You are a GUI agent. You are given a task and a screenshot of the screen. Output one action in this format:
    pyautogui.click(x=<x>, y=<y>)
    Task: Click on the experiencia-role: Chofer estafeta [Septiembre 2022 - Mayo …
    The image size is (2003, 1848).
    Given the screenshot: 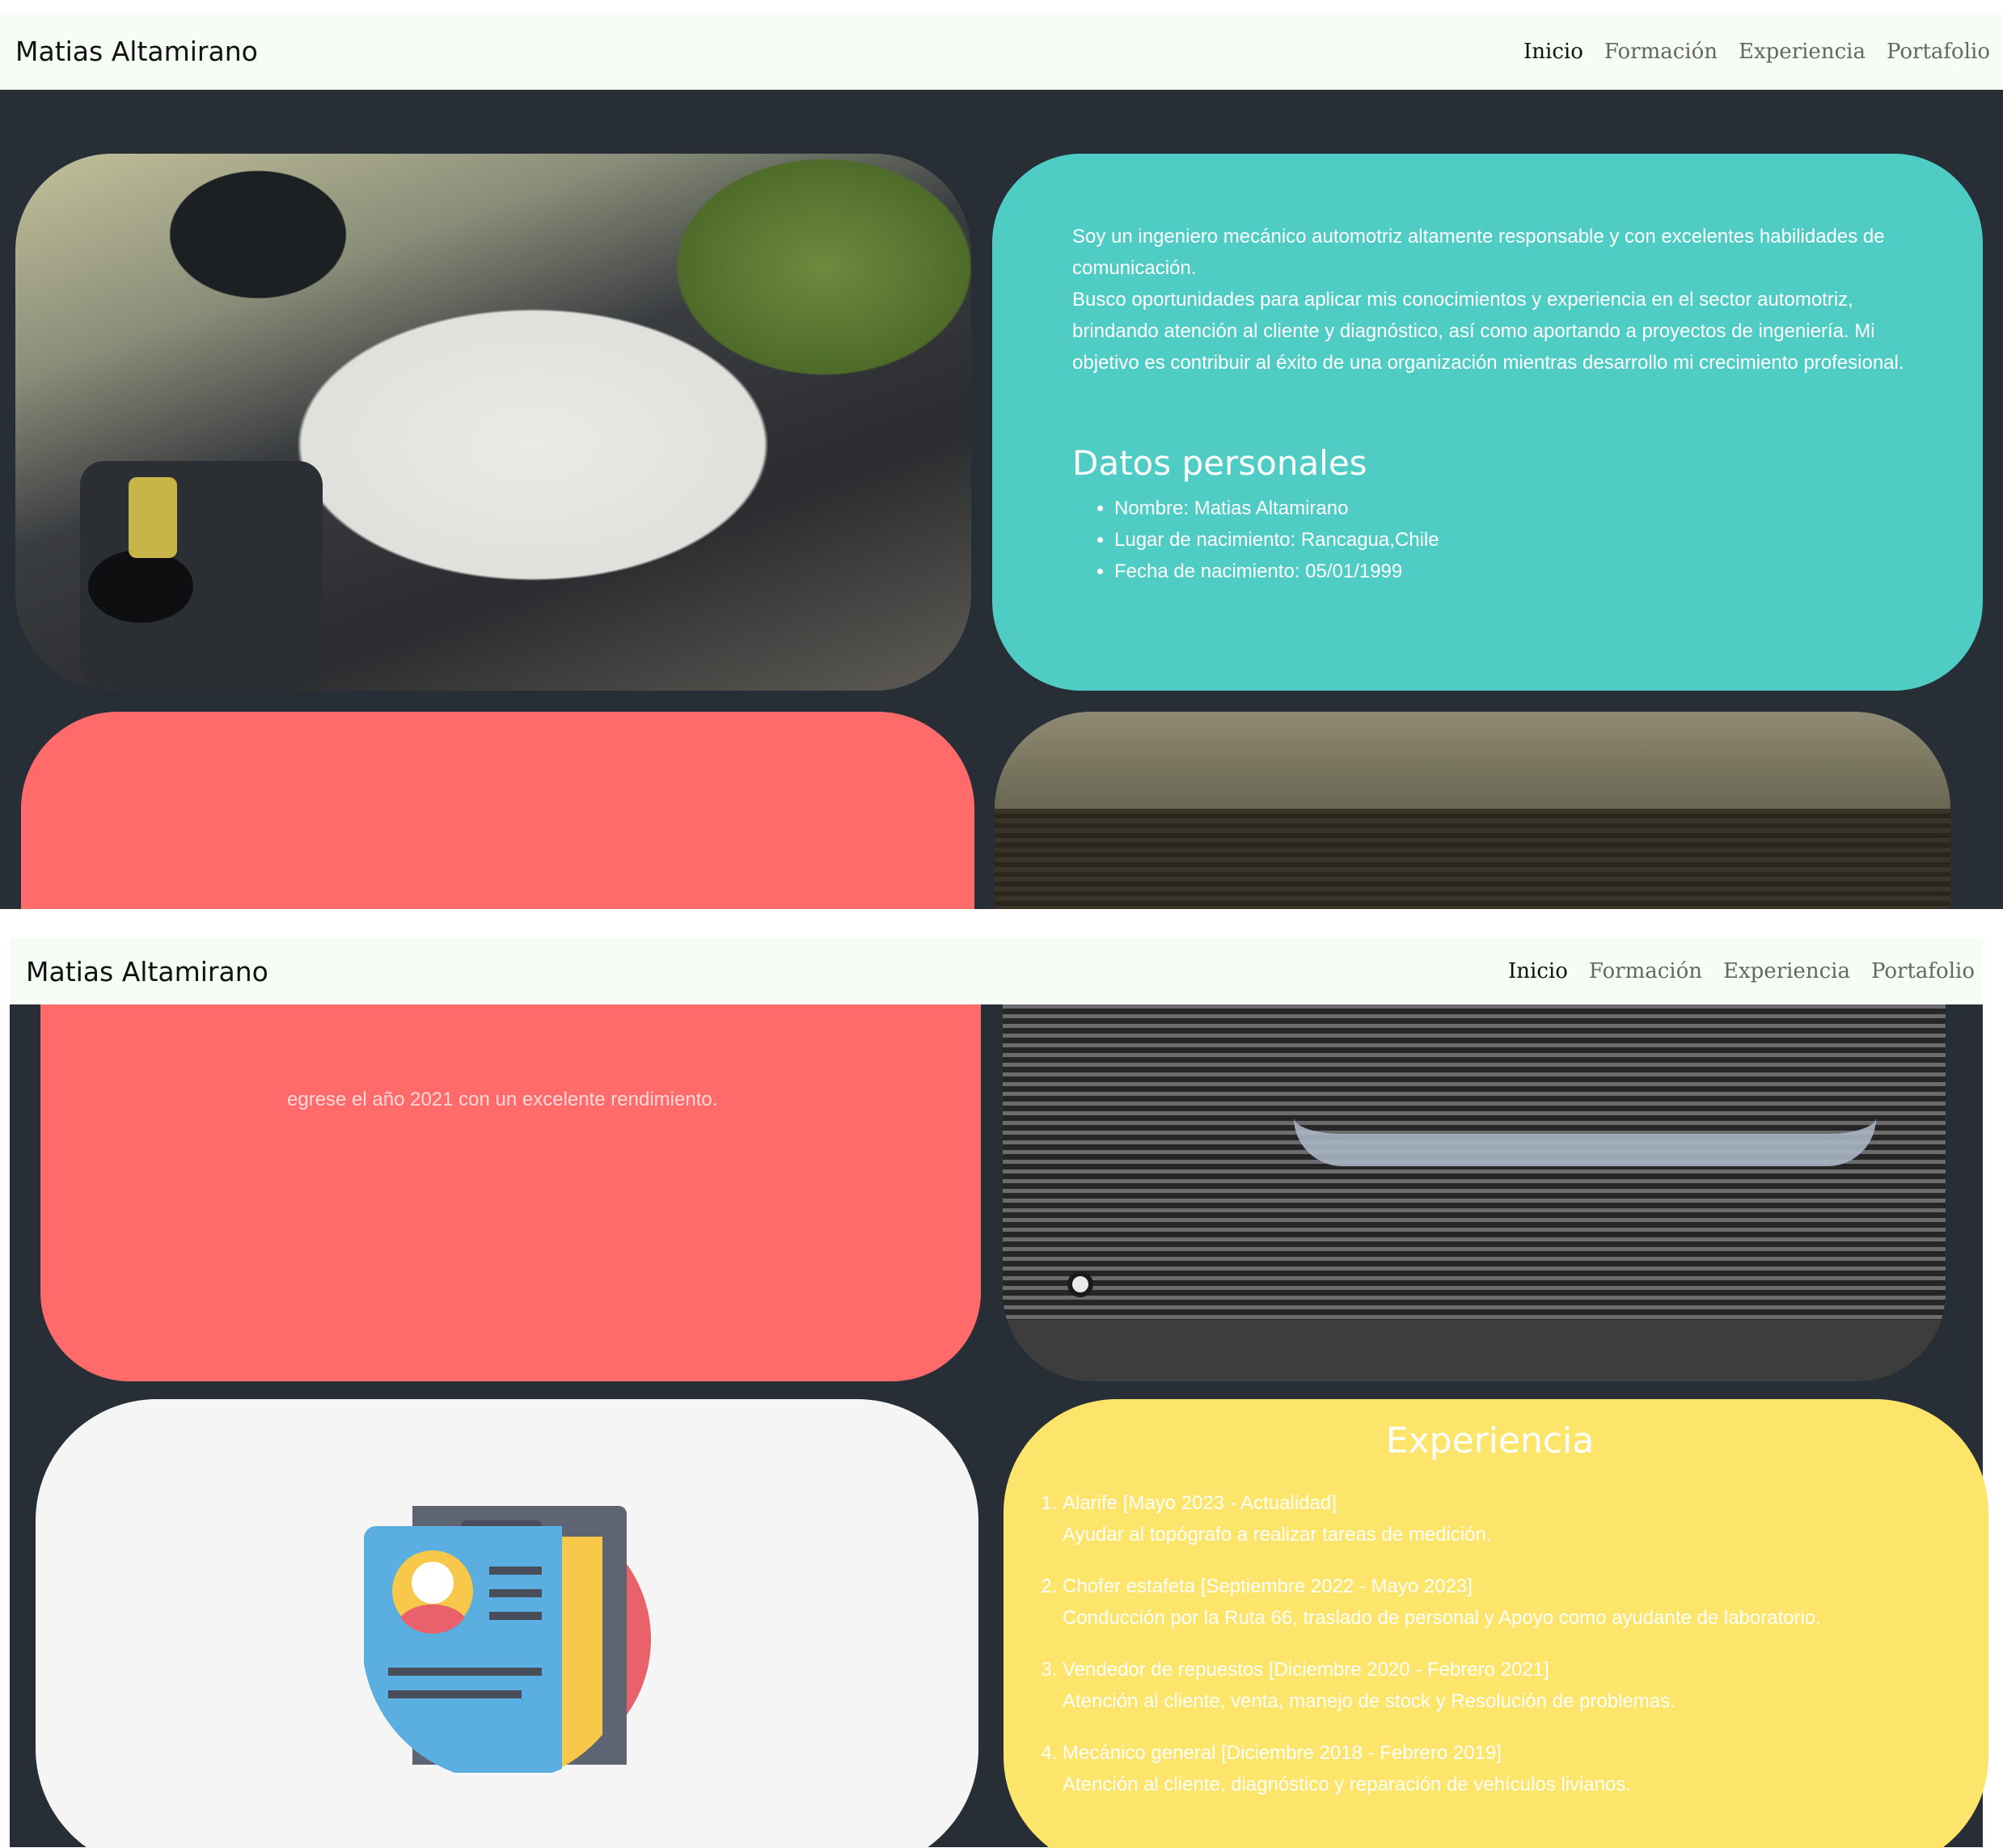 What is the action you would take?
    pyautogui.click(x=1268, y=1586)
    